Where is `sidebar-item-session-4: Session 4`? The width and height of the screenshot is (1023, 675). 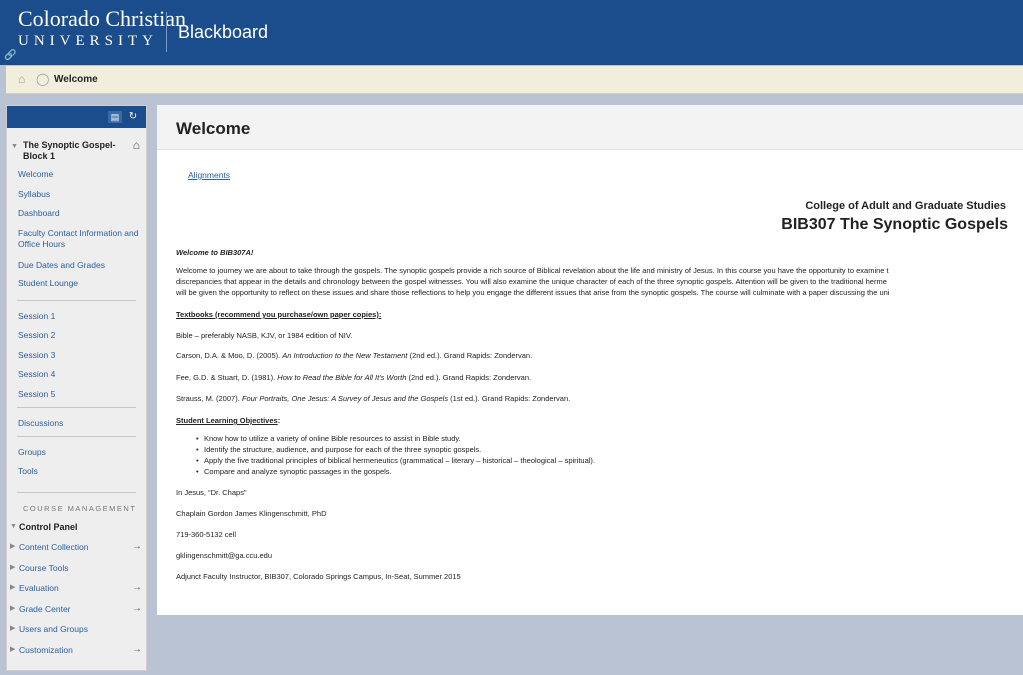
sidebar-item-session-4: Session 4 is located at coordinates (76, 379).